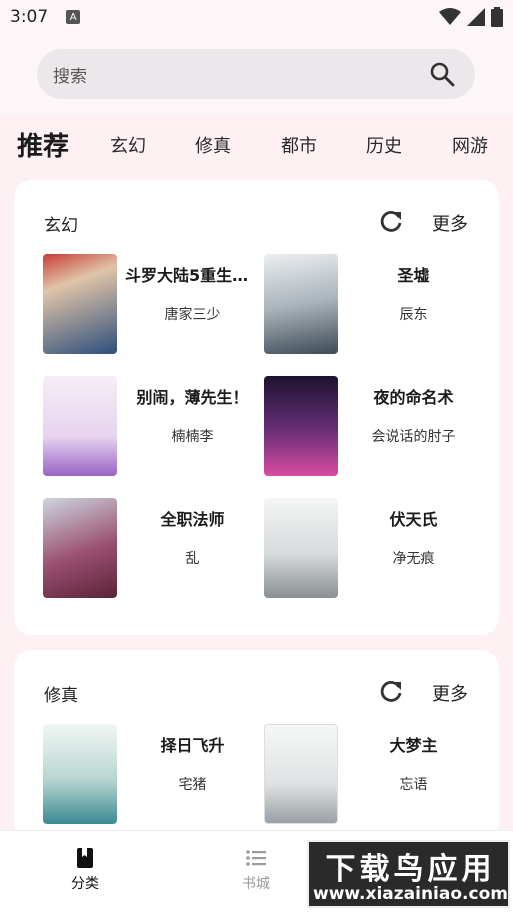  I want to click on search-input: 搜索, so click(256, 74).